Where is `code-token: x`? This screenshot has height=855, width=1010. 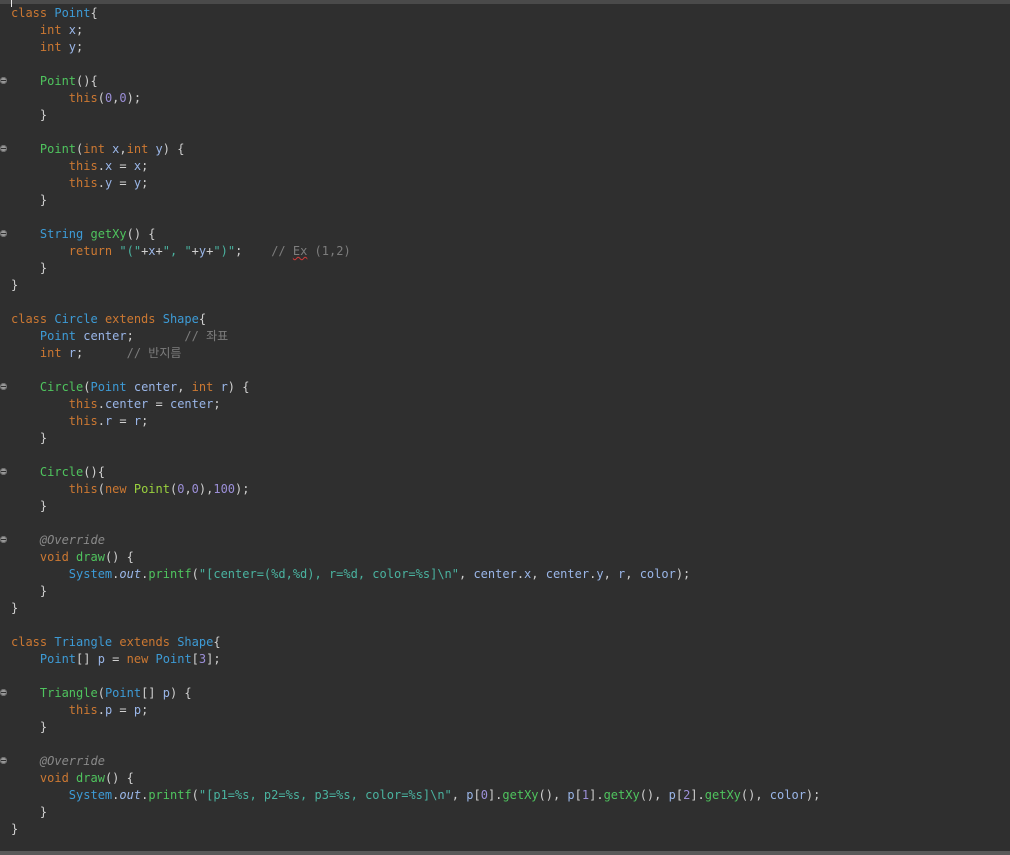 code-token: x is located at coordinates (72, 30).